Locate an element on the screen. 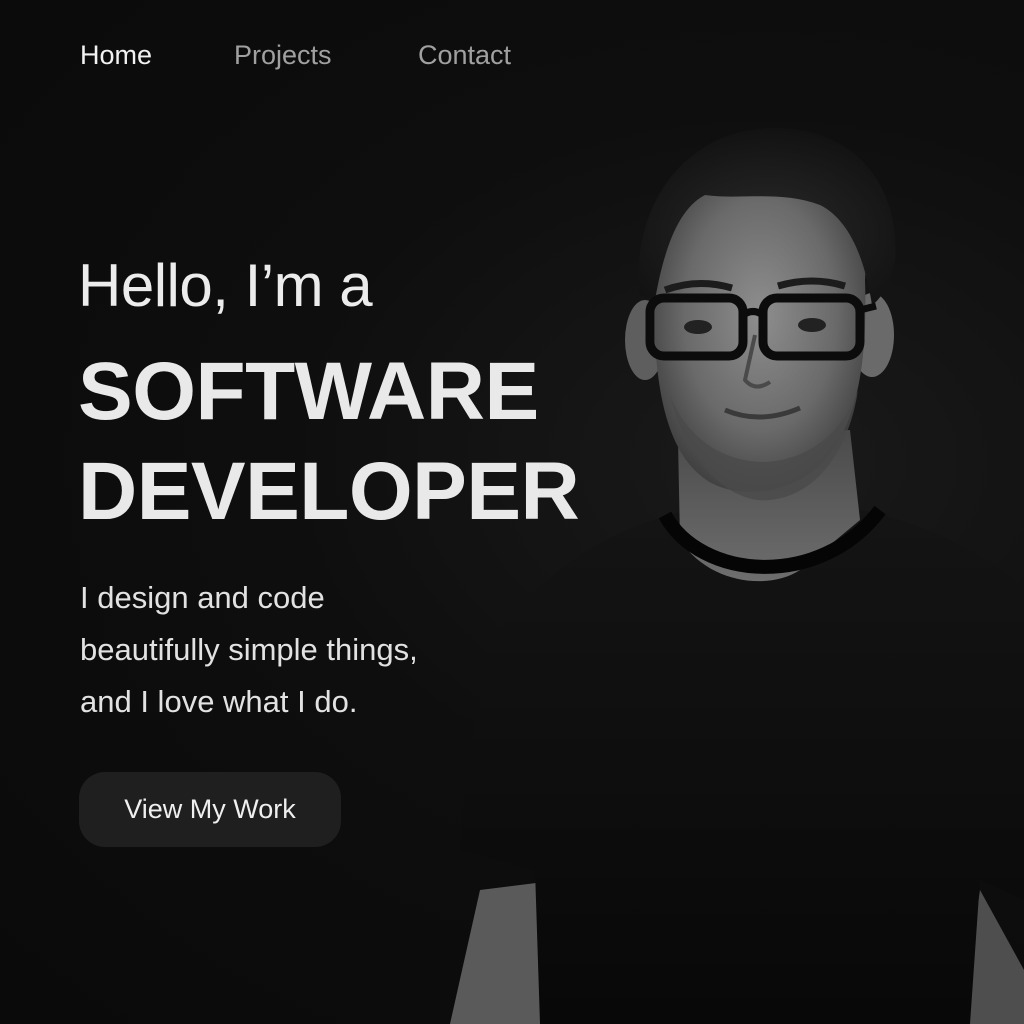 The image size is (1024, 1024). nav-home-link: Home is located at coordinates (157, 55).